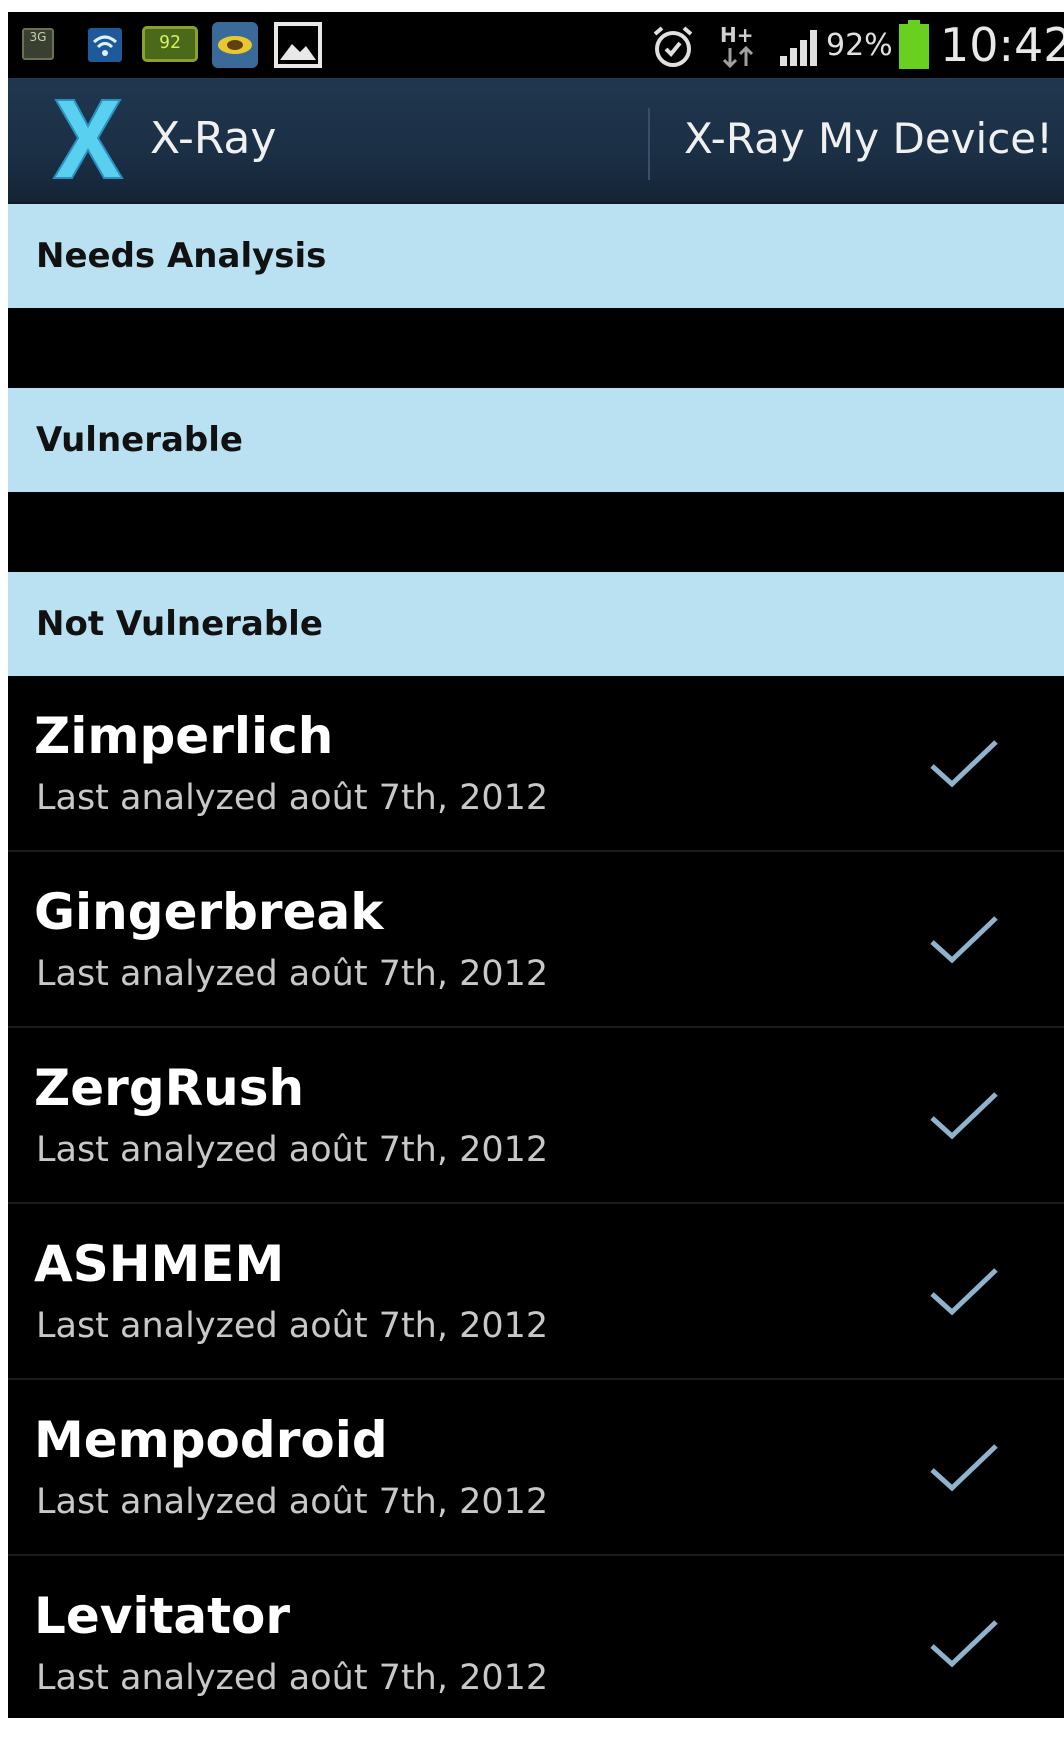 The height and width of the screenshot is (1738, 1064). What do you see at coordinates (536, 940) in the screenshot?
I see `list-item-gingerbreak: Gingerbreak Last analyzed août 7th, 2012` at bounding box center [536, 940].